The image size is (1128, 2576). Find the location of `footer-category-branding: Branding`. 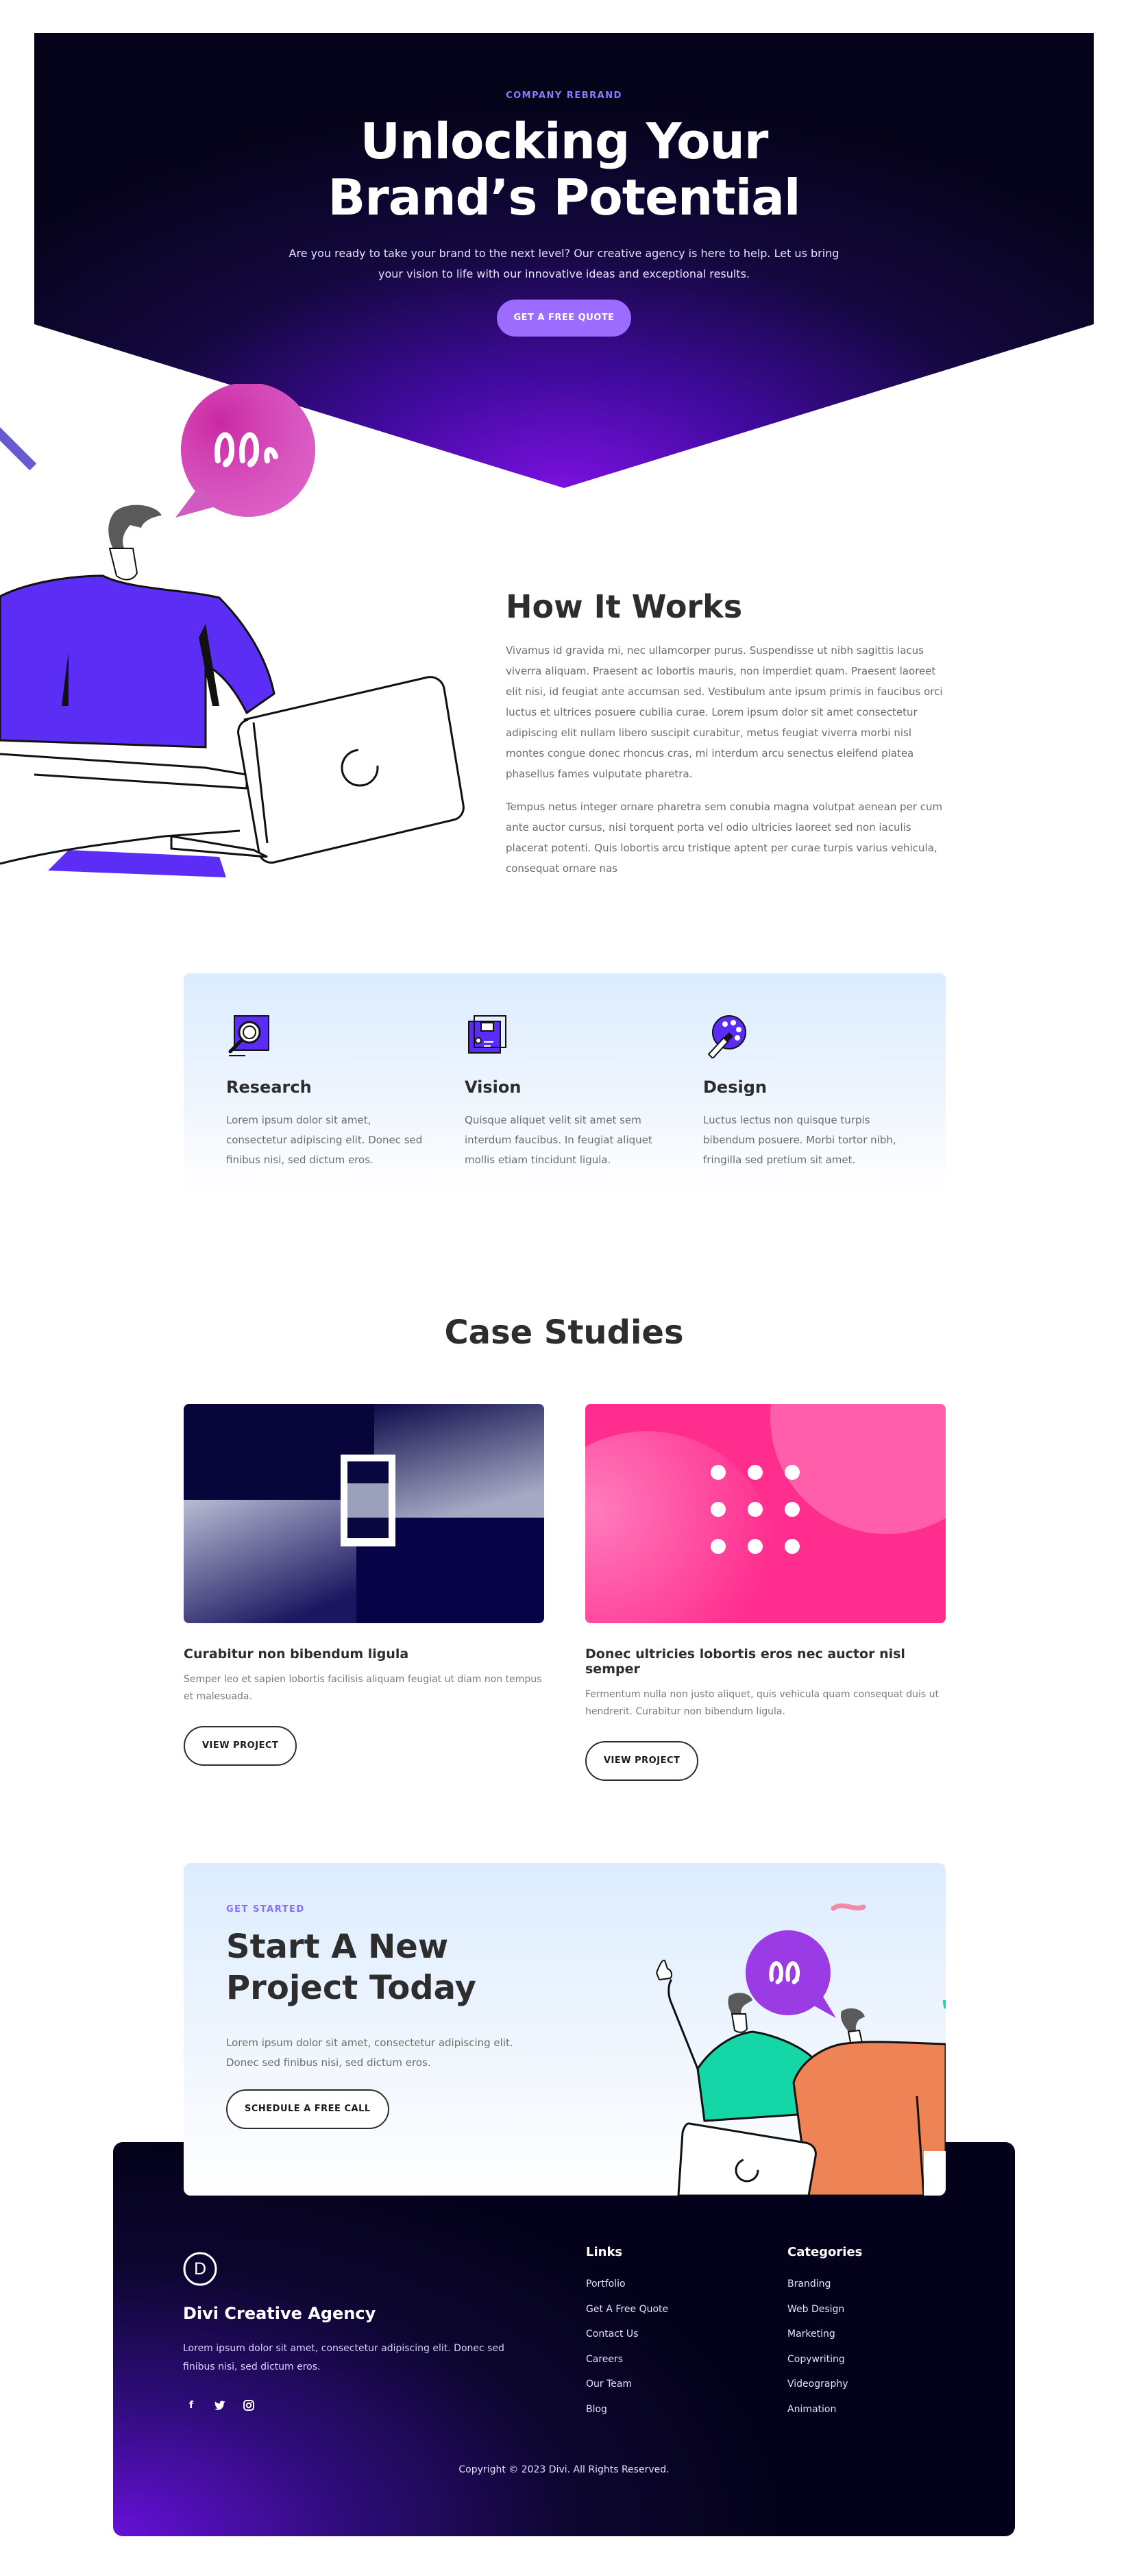

footer-category-branding: Branding is located at coordinates (824, 2284).